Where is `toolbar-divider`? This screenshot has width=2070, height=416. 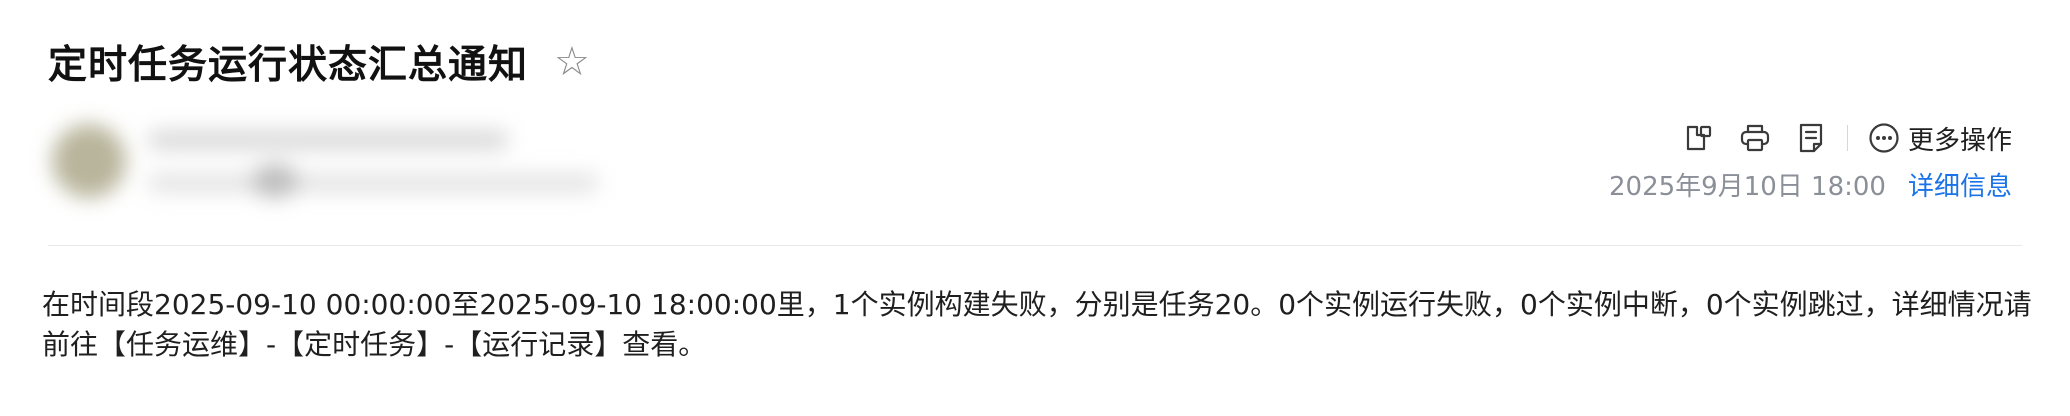 toolbar-divider is located at coordinates (1847, 138).